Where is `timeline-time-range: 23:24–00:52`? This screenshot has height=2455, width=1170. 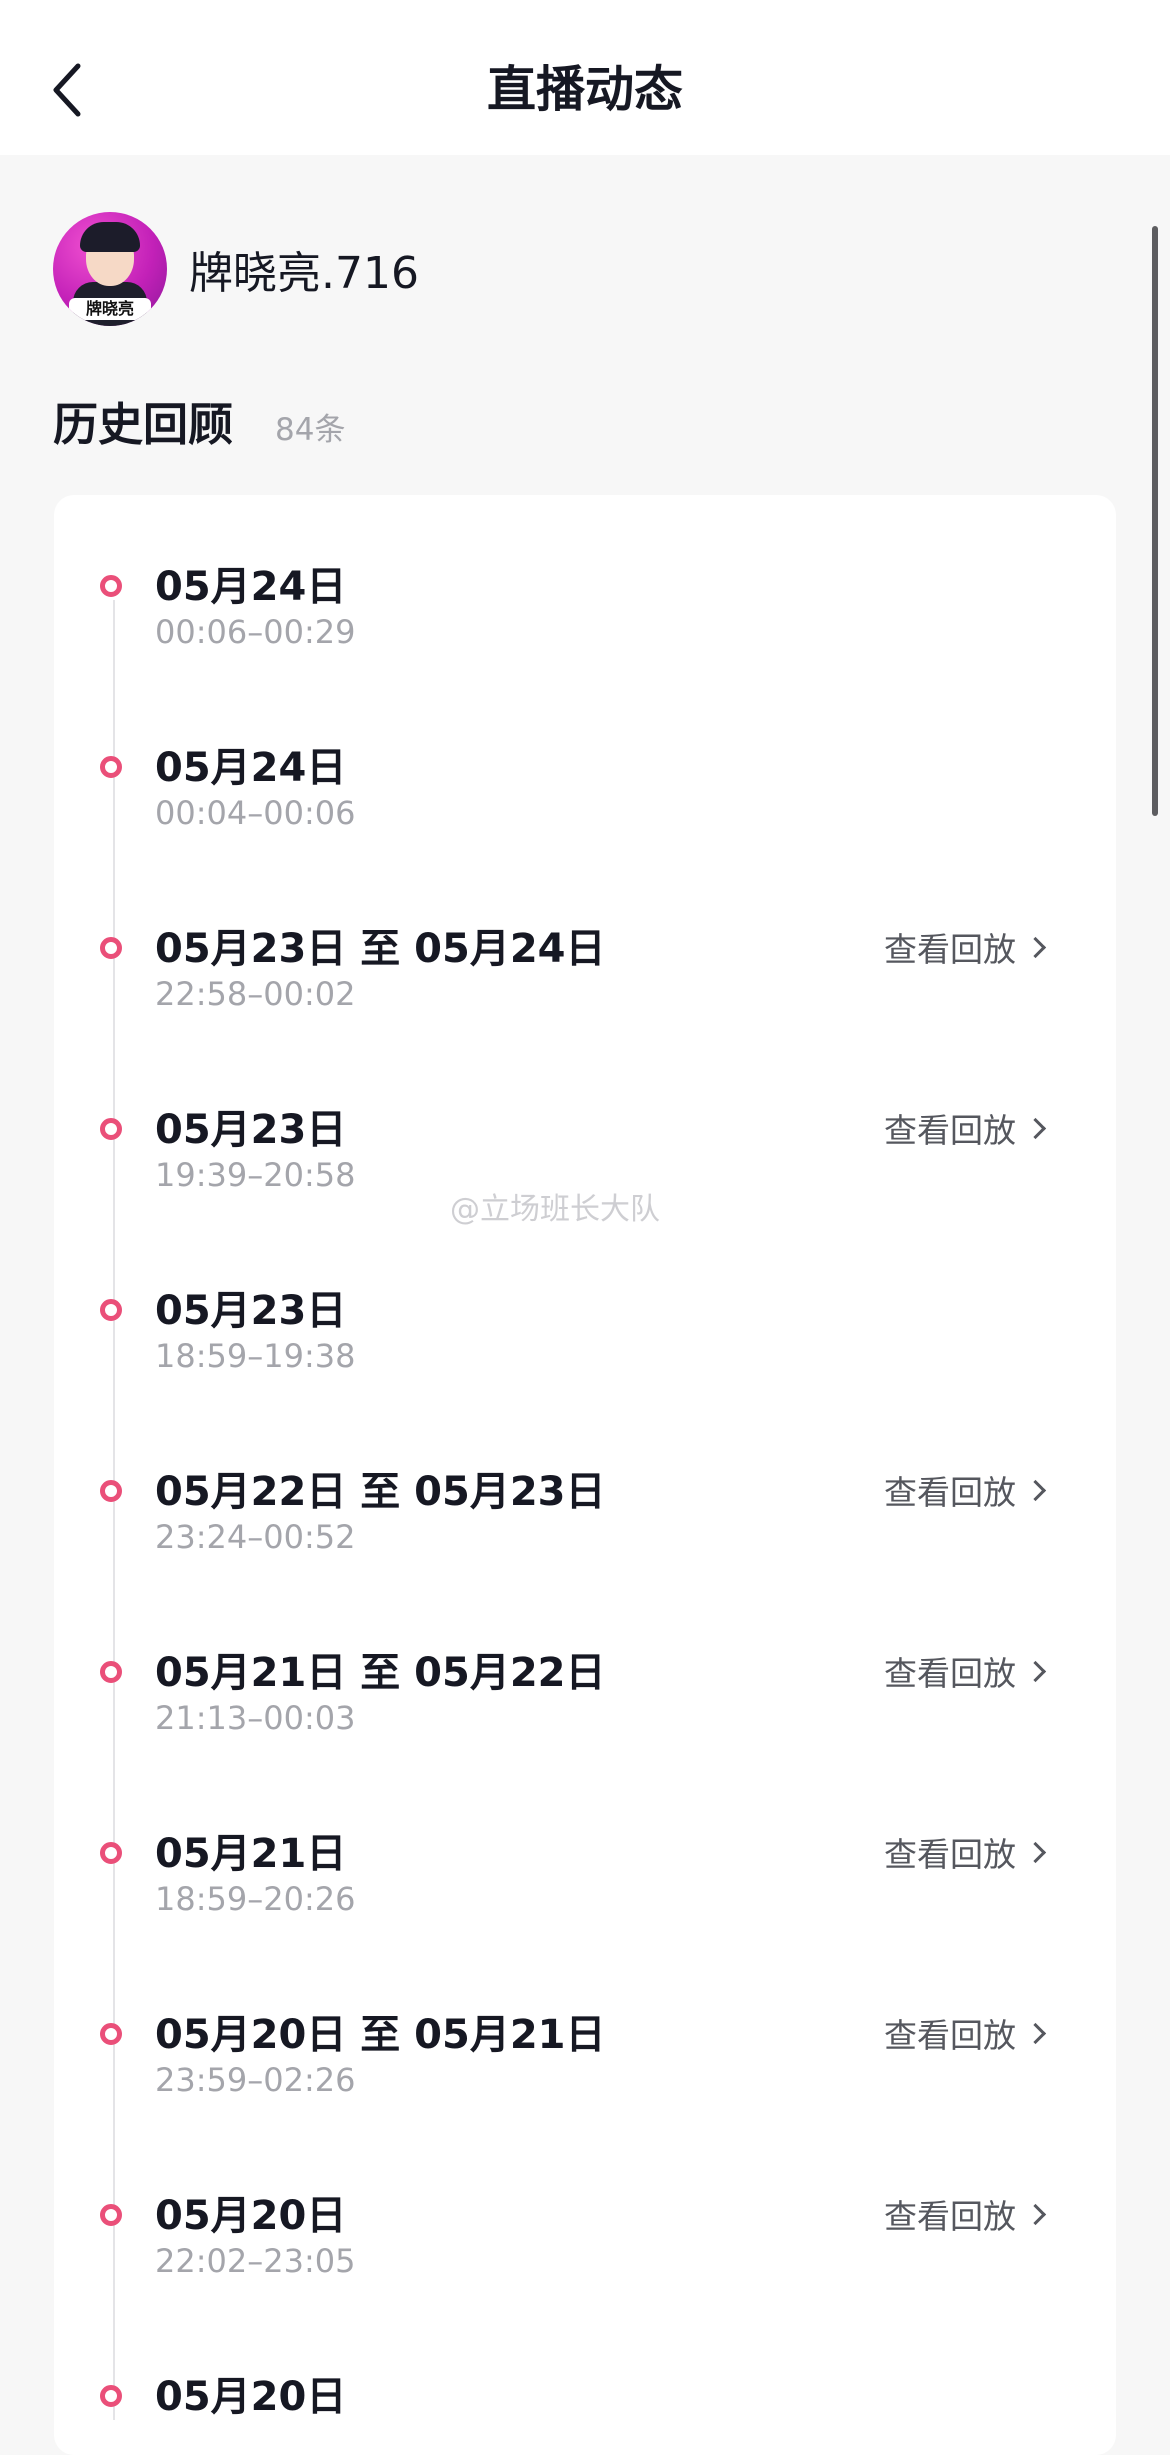
timeline-time-range: 23:24–00:52 is located at coordinates (255, 1537).